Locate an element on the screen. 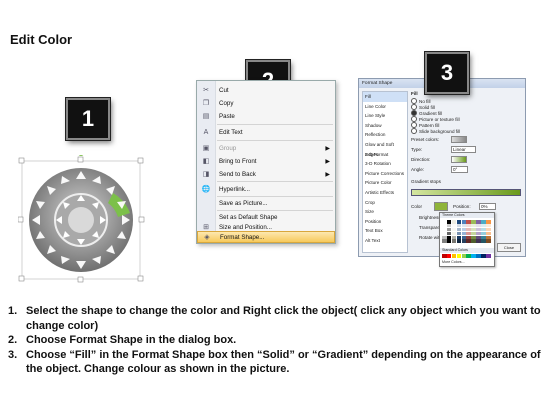 This screenshot has width=560, height=420. edit-text-icon: A is located at coordinates (206, 132).